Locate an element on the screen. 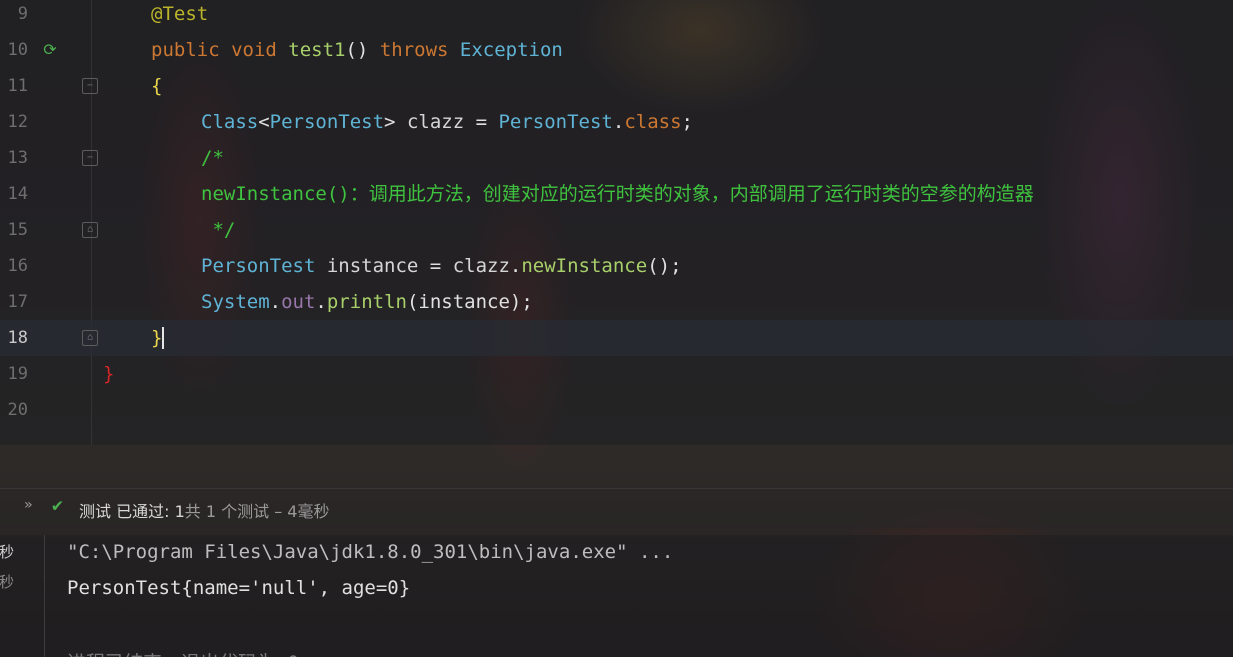 Image resolution: width=1233 pixels, height=657 pixels. code-token: { is located at coordinates (157, 86).